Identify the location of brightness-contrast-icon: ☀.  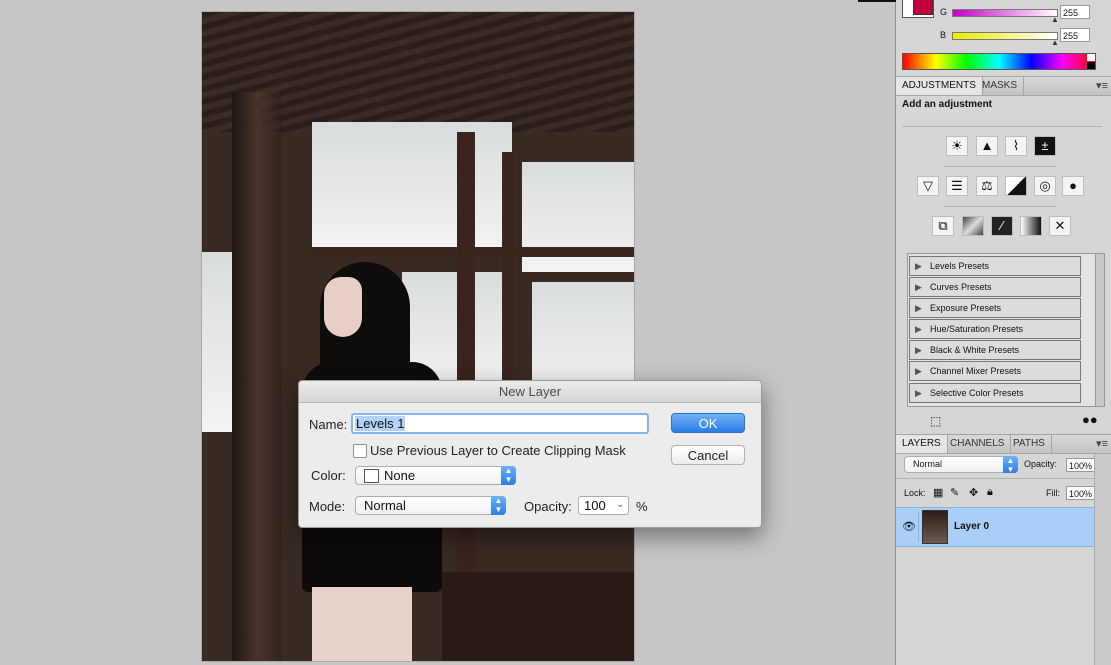
(957, 146).